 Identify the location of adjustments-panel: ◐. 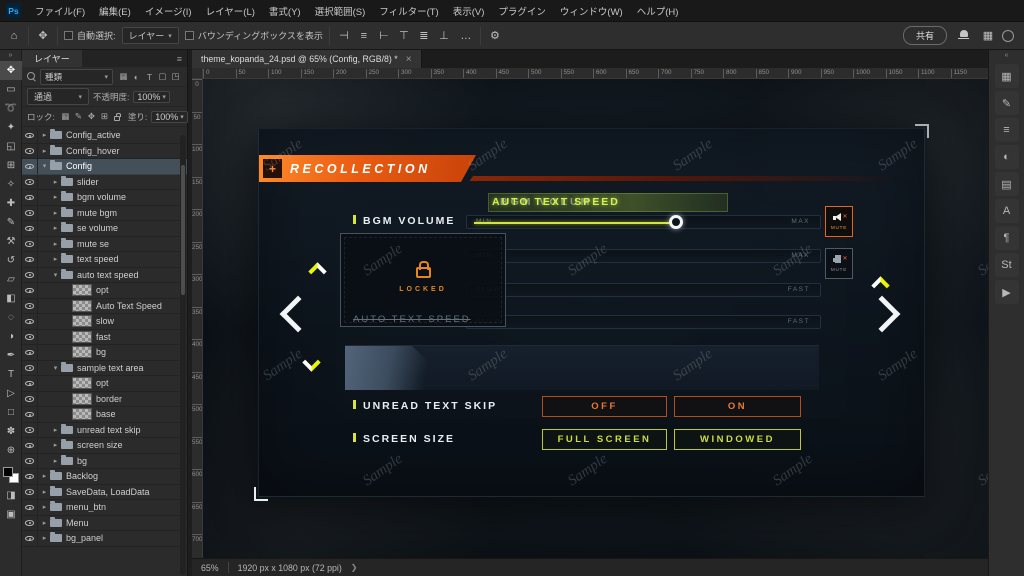
(1006, 157).